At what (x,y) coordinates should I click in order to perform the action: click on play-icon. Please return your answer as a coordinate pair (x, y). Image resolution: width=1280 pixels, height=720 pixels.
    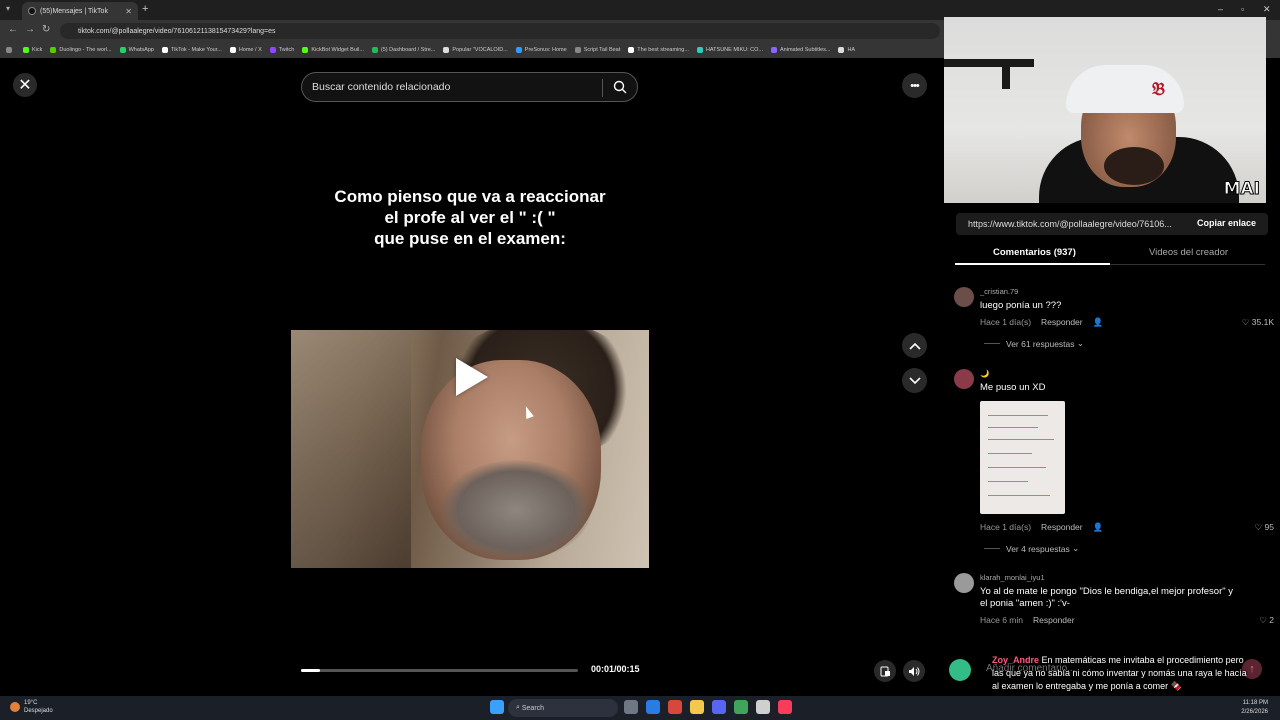
    Looking at the image, I should click on (472, 377).